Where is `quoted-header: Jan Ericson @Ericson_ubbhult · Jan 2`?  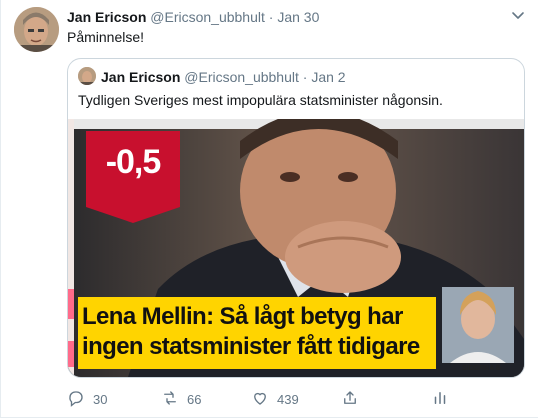 quoted-header: Jan Ericson @Ericson_ubbhult · Jan 2 is located at coordinates (223, 77).